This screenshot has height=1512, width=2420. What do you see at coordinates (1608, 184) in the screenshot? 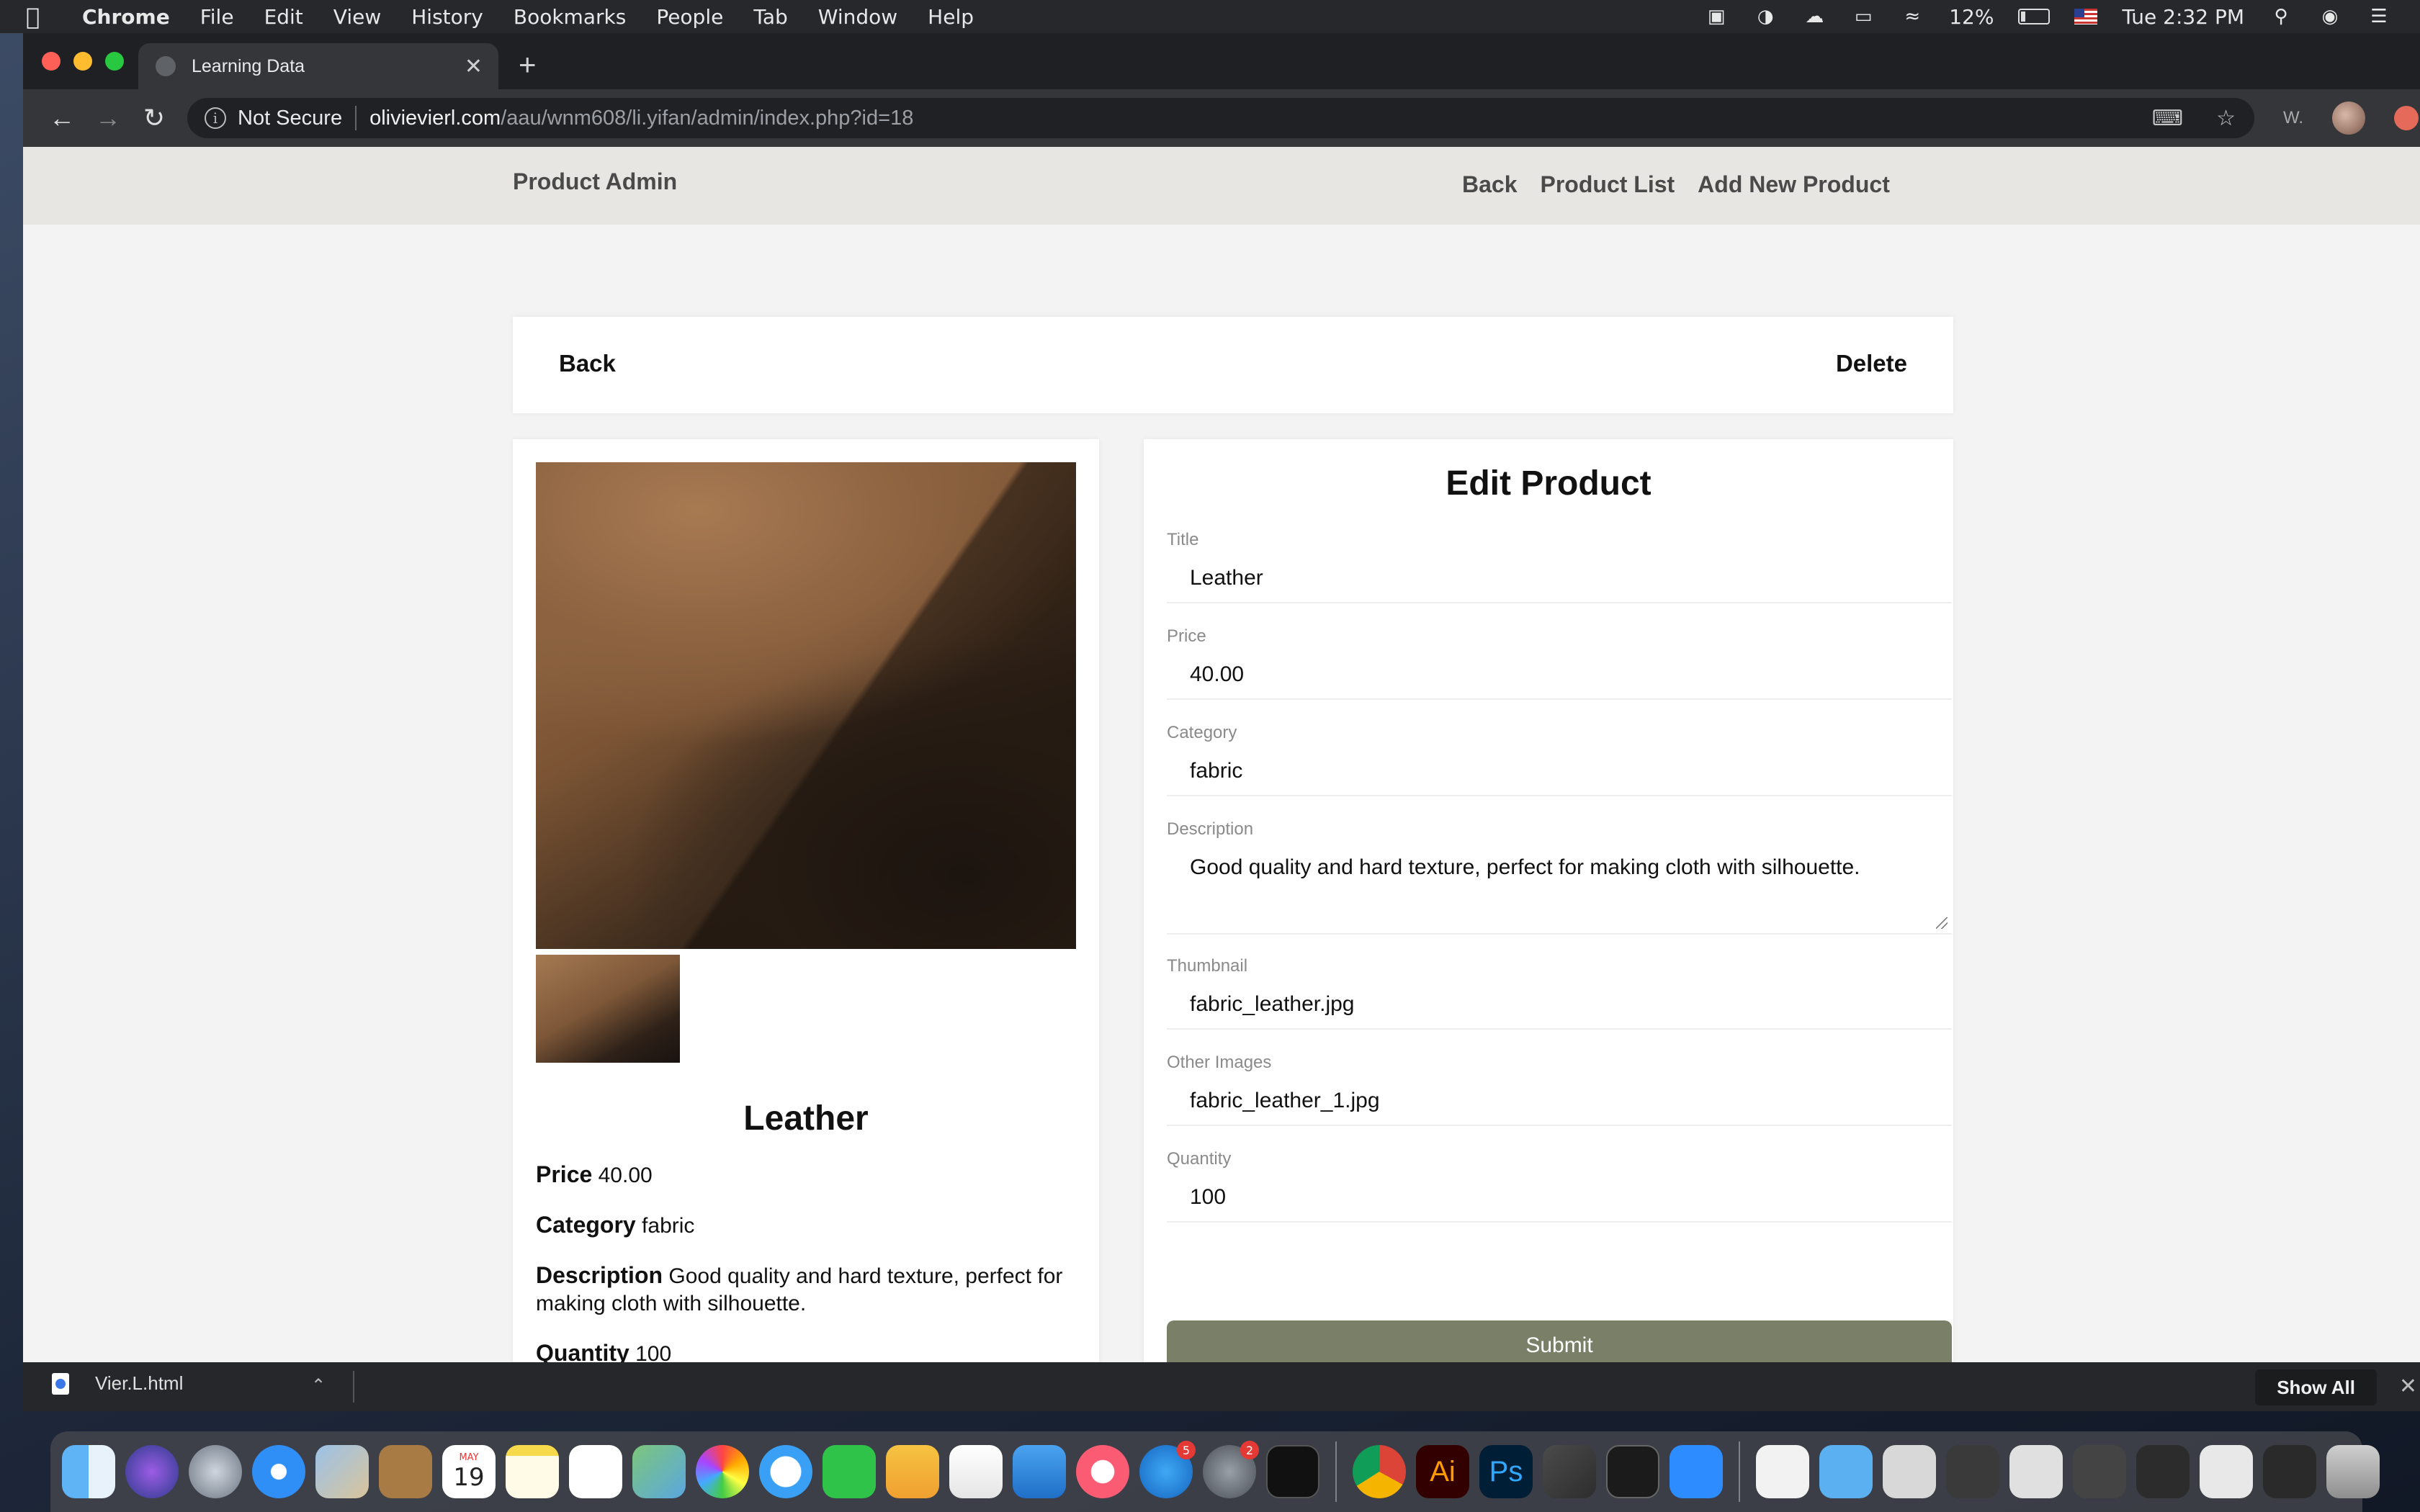
I see `nav-link-product-list: Product List` at bounding box center [1608, 184].